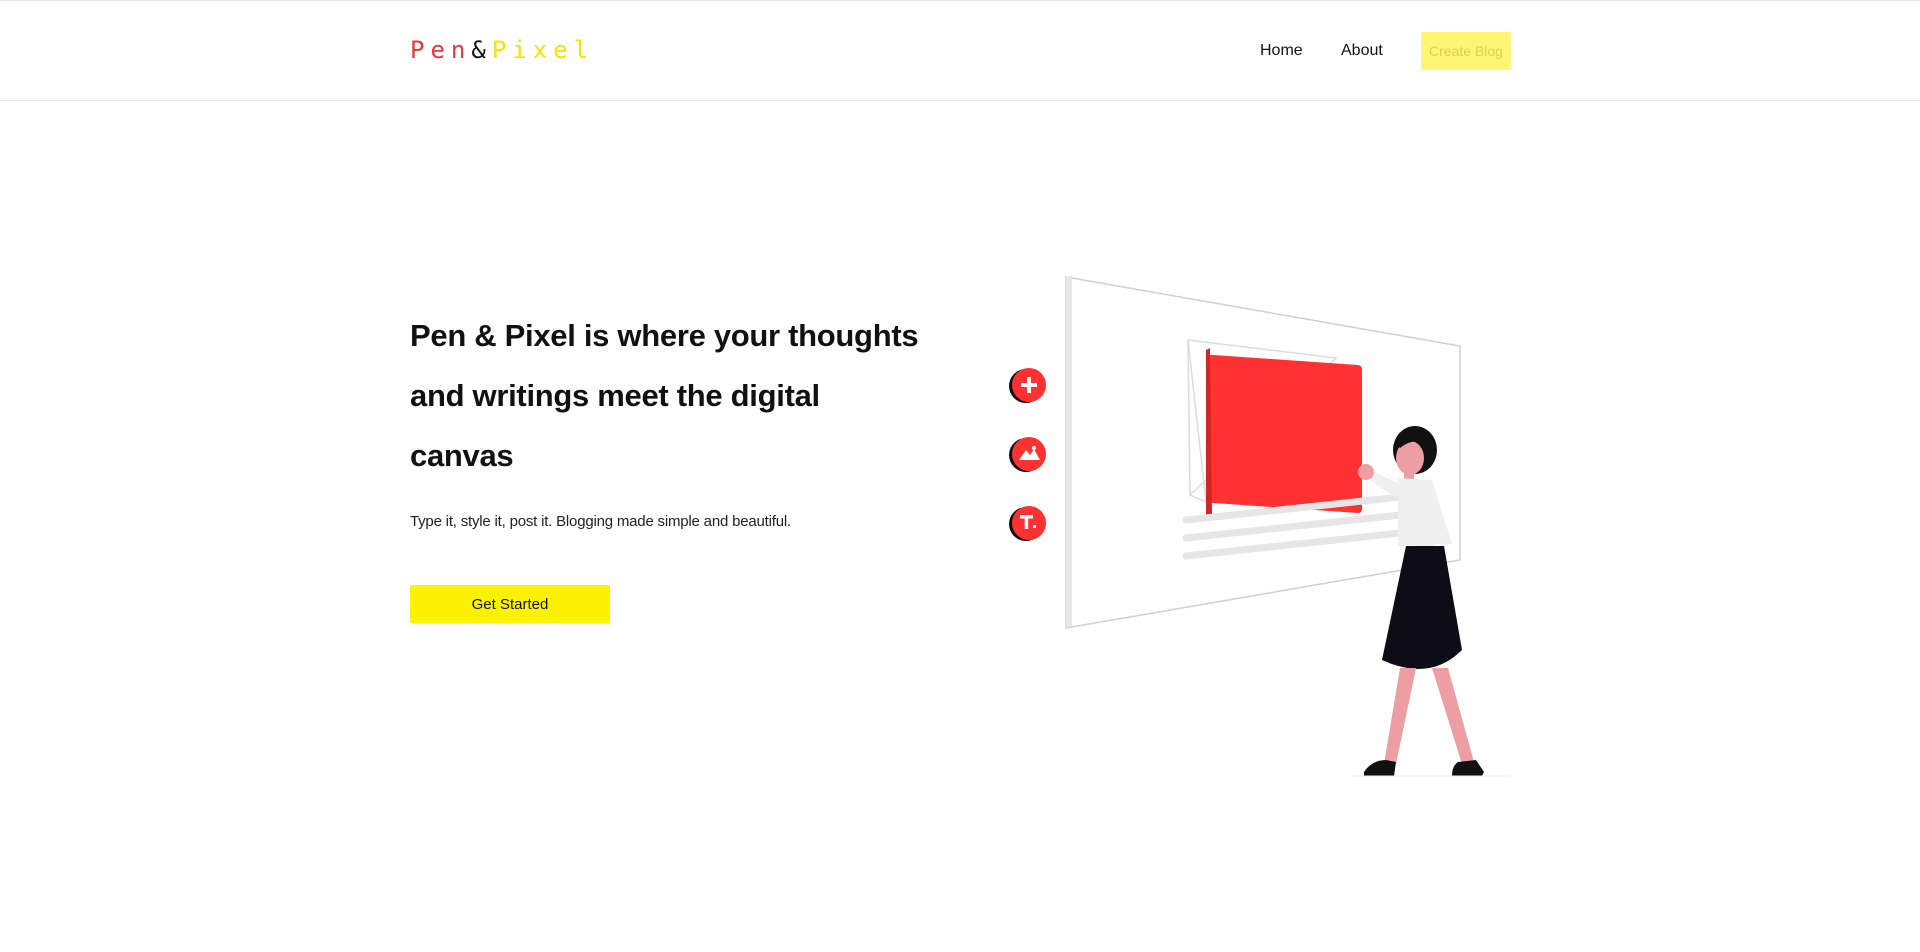 The height and width of the screenshot is (952, 1920). Describe the element at coordinates (960, 51) in the screenshot. I see `site-header: Pen&Pixel Home About Create Blog` at that location.